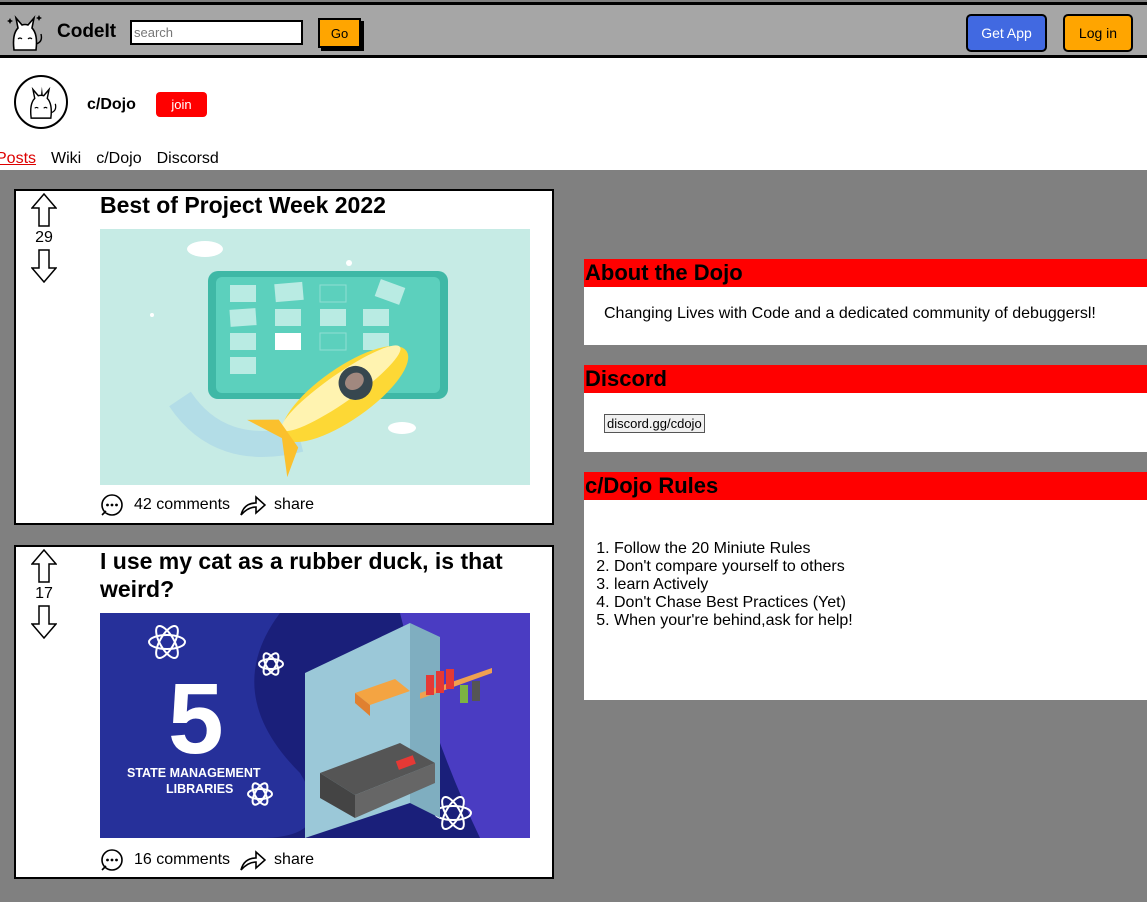 This screenshot has width=1147, height=902. What do you see at coordinates (25, 32) in the screenshot?
I see `cat-logo-icon` at bounding box center [25, 32].